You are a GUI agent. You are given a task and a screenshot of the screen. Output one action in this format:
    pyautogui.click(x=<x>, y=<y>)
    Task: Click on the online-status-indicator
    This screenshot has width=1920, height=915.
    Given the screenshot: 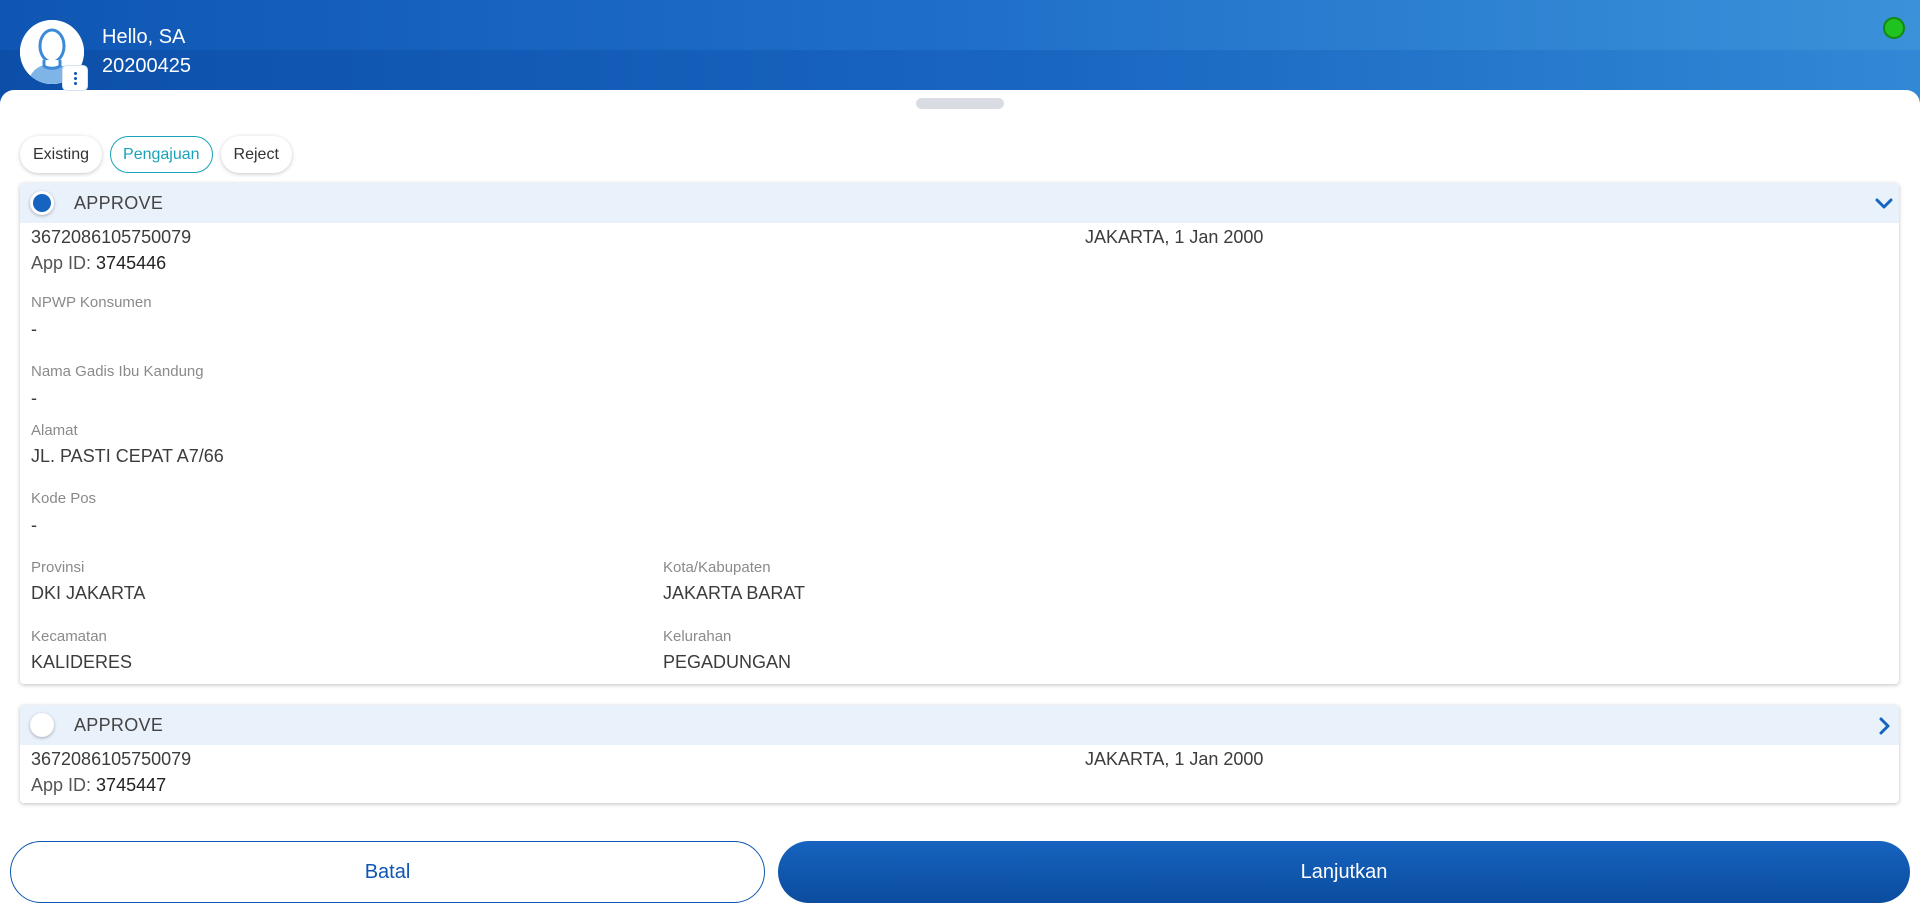 What is the action you would take?
    pyautogui.click(x=1894, y=28)
    